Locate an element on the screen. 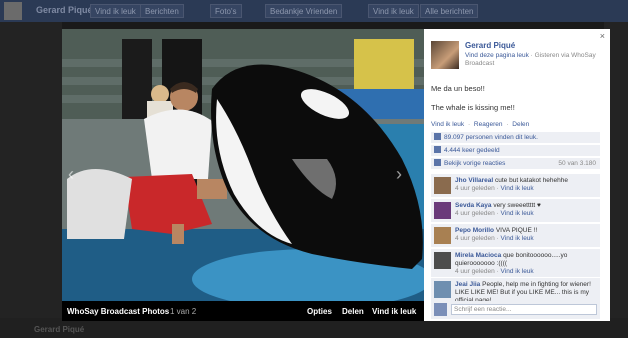 The height and width of the screenshot is (338, 628). shares-count: 4.444 keer gedeeld is located at coordinates (472, 150).